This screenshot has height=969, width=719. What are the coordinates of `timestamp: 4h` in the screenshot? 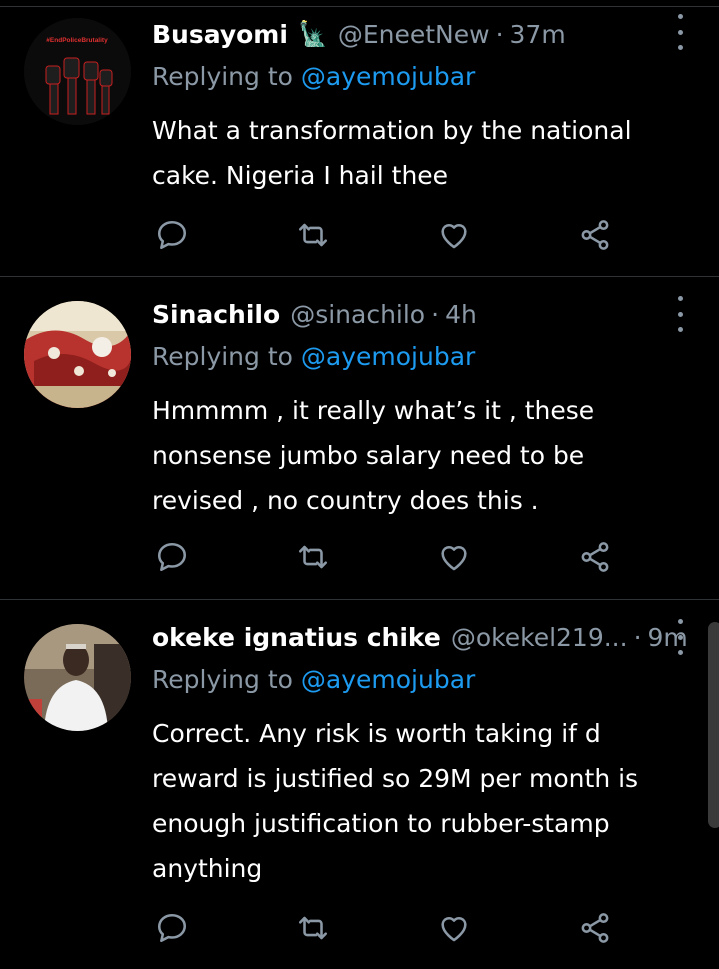 It's located at (461, 314).